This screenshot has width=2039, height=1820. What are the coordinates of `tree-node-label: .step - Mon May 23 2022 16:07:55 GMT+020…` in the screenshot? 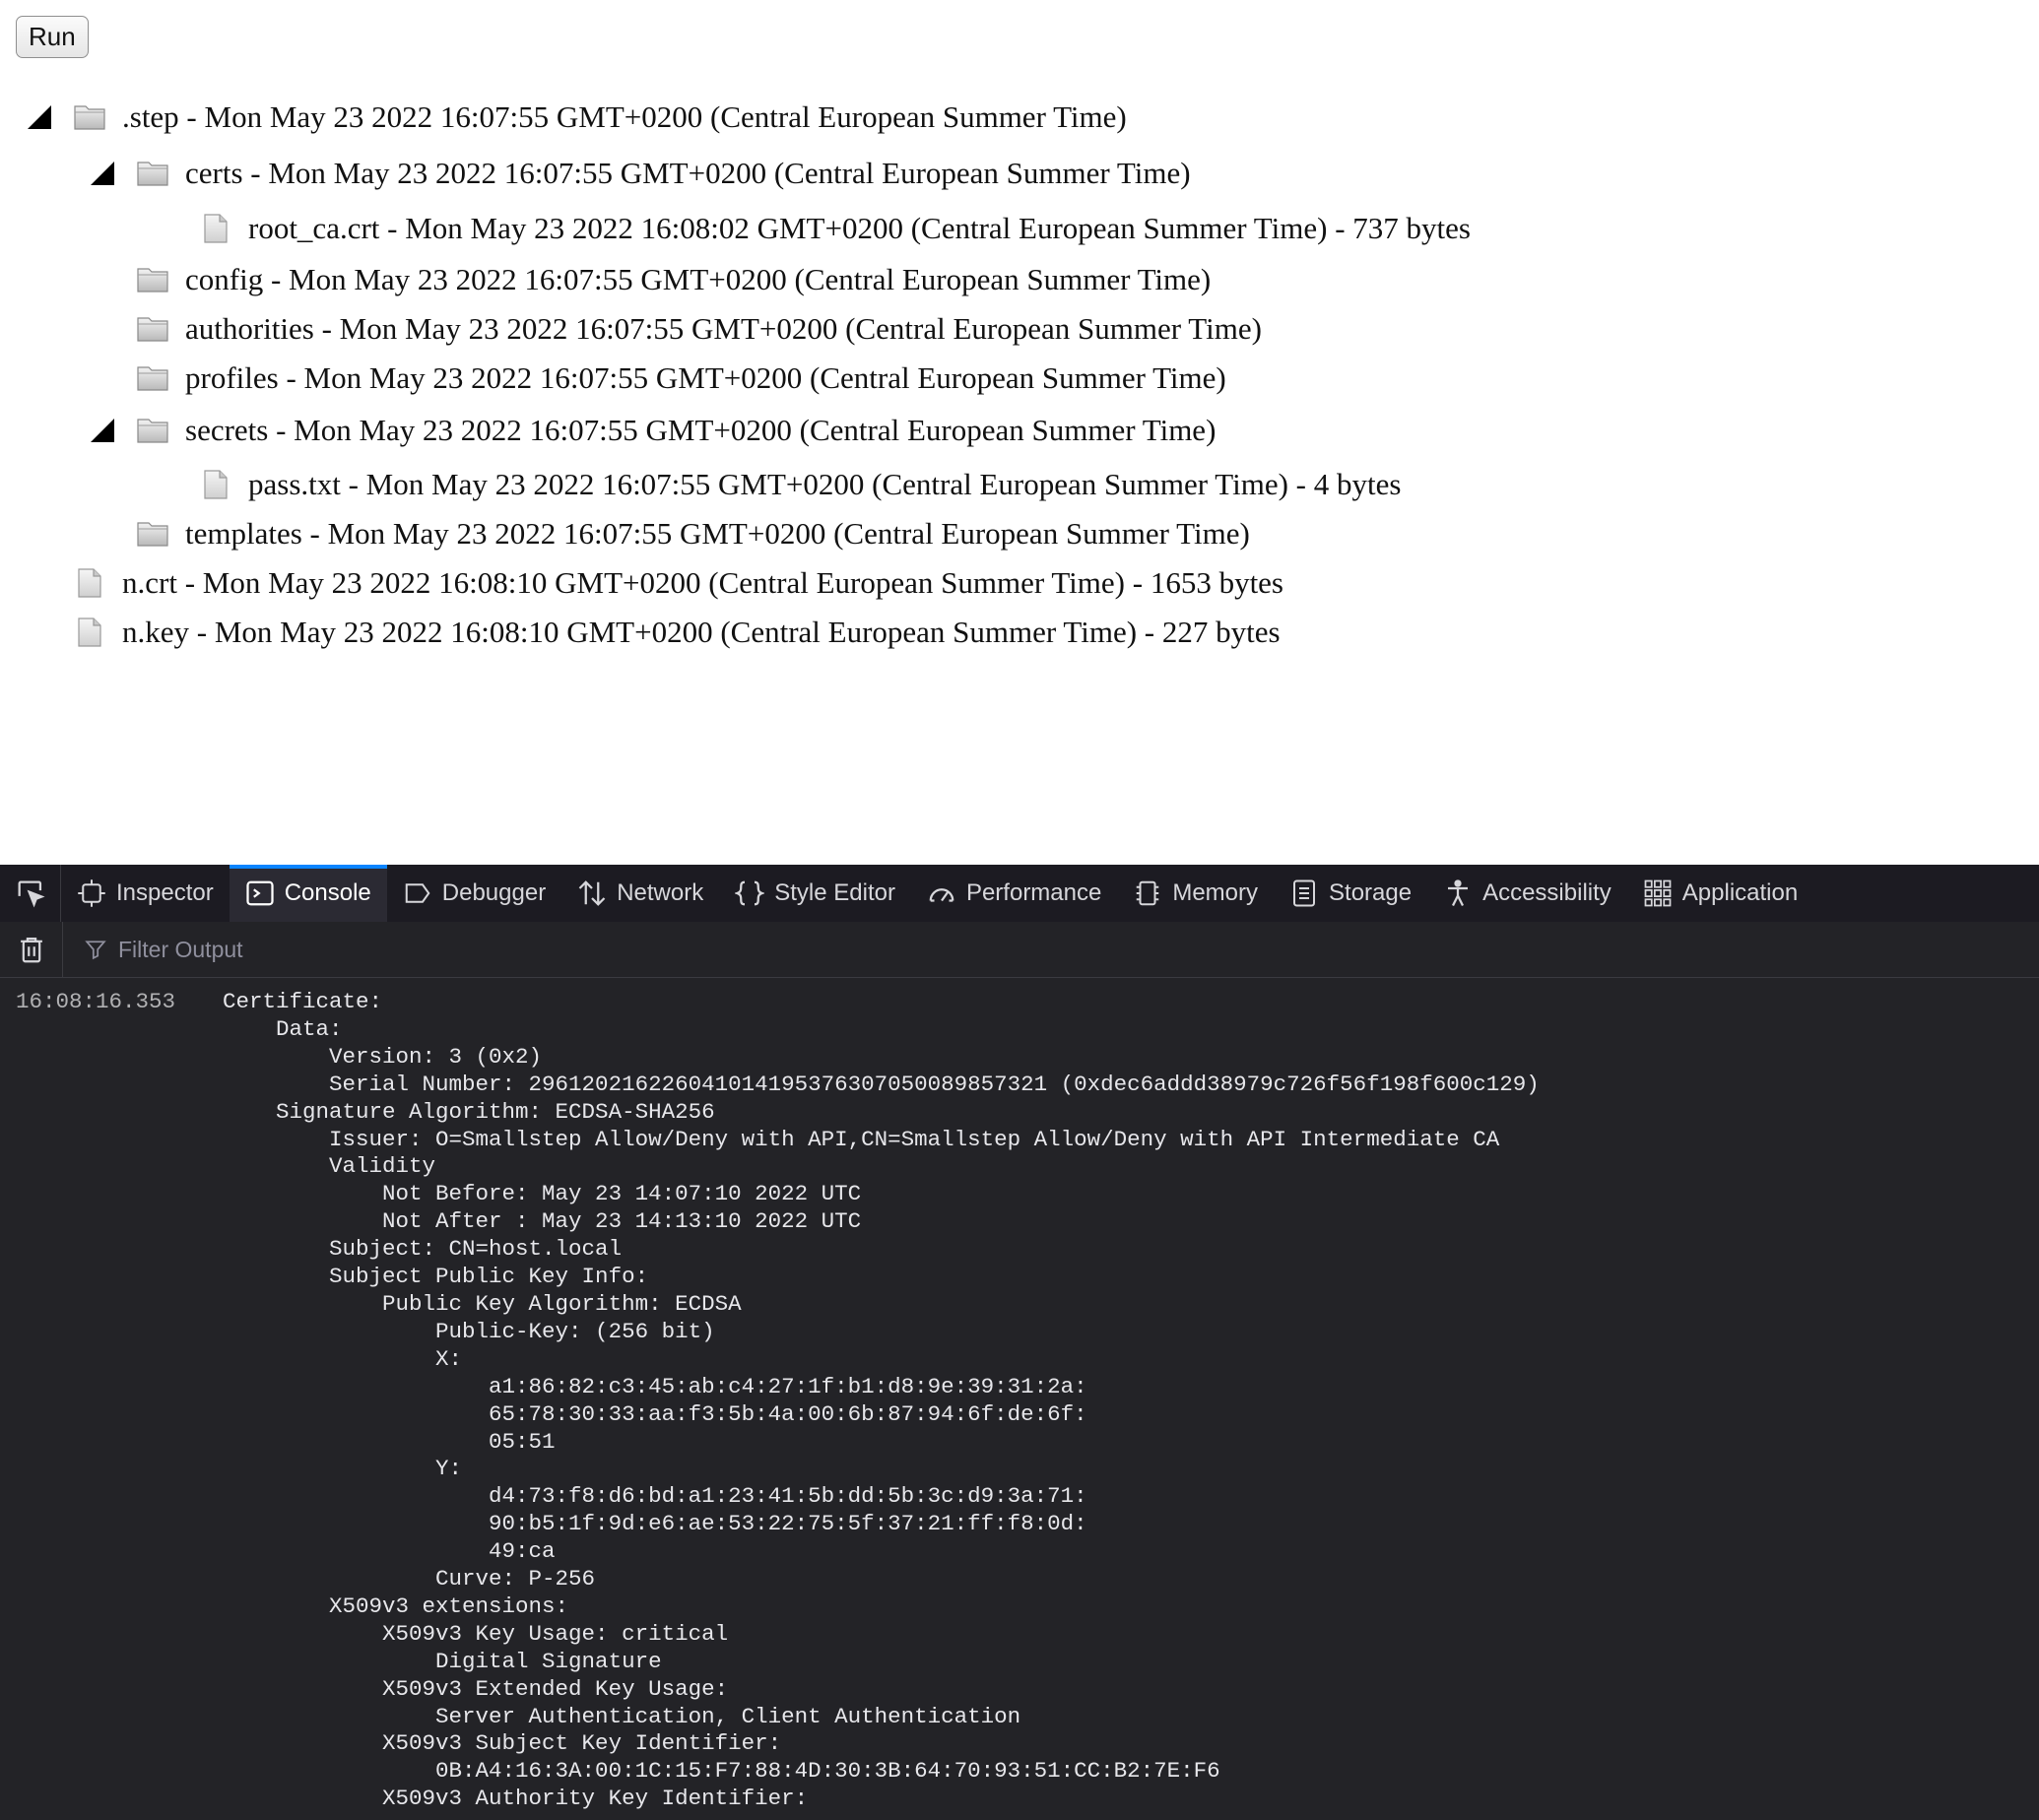 It's located at (624, 116).